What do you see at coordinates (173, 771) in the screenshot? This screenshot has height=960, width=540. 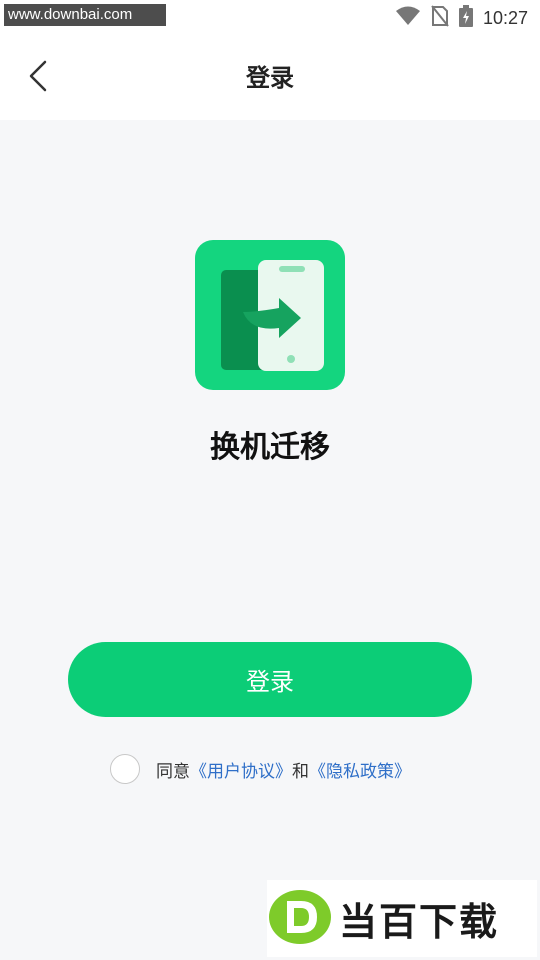 I see `agreement-prefix: 同意` at bounding box center [173, 771].